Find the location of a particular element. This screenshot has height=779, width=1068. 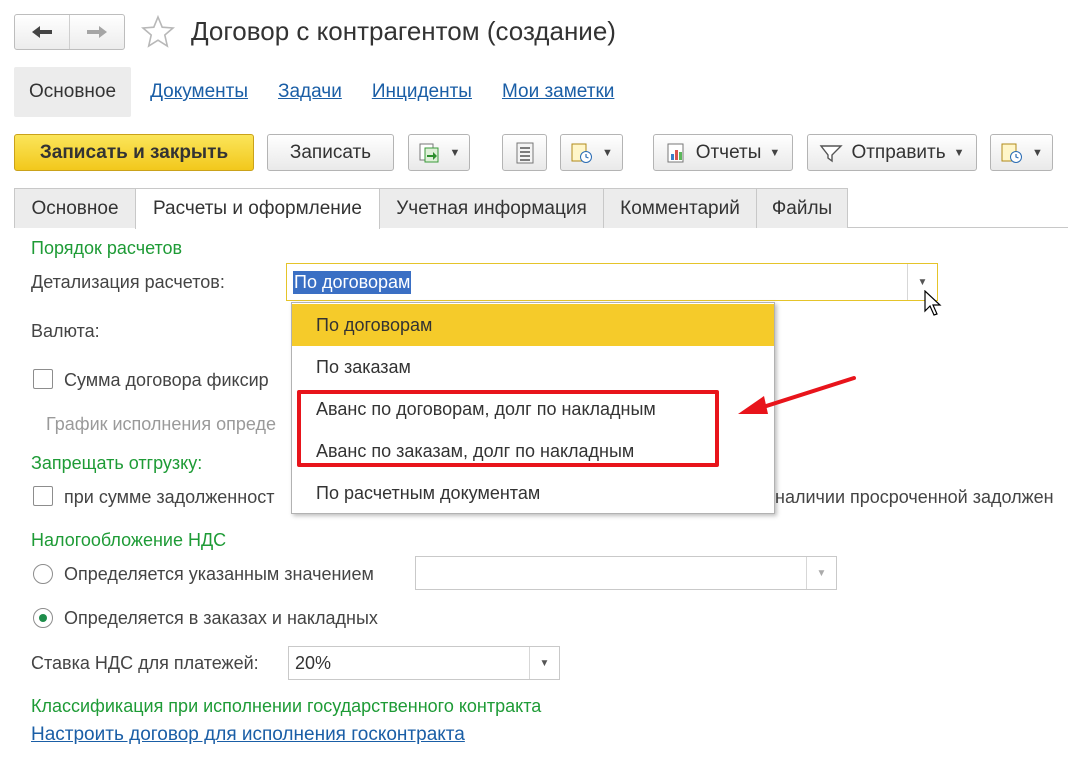

arrow-right-icon is located at coordinates (97, 32).